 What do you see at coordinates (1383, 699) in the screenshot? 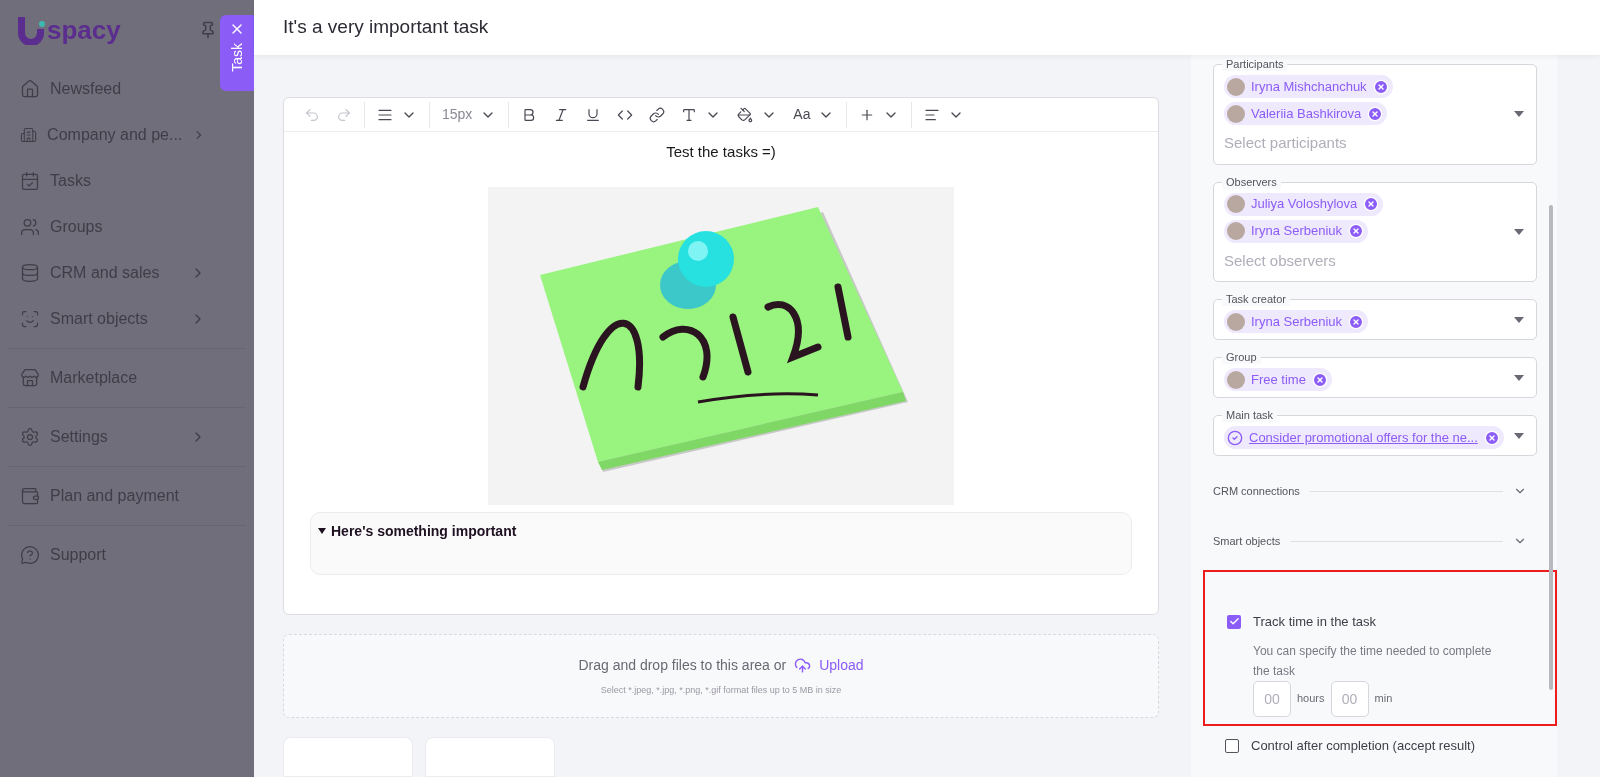
I see `minutes-unit: min` at bounding box center [1383, 699].